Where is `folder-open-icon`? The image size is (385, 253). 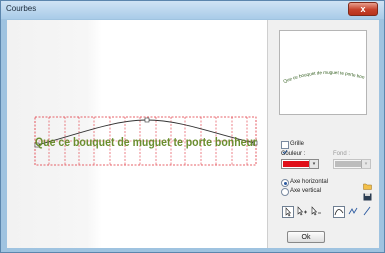 folder-open-icon is located at coordinates (367, 183).